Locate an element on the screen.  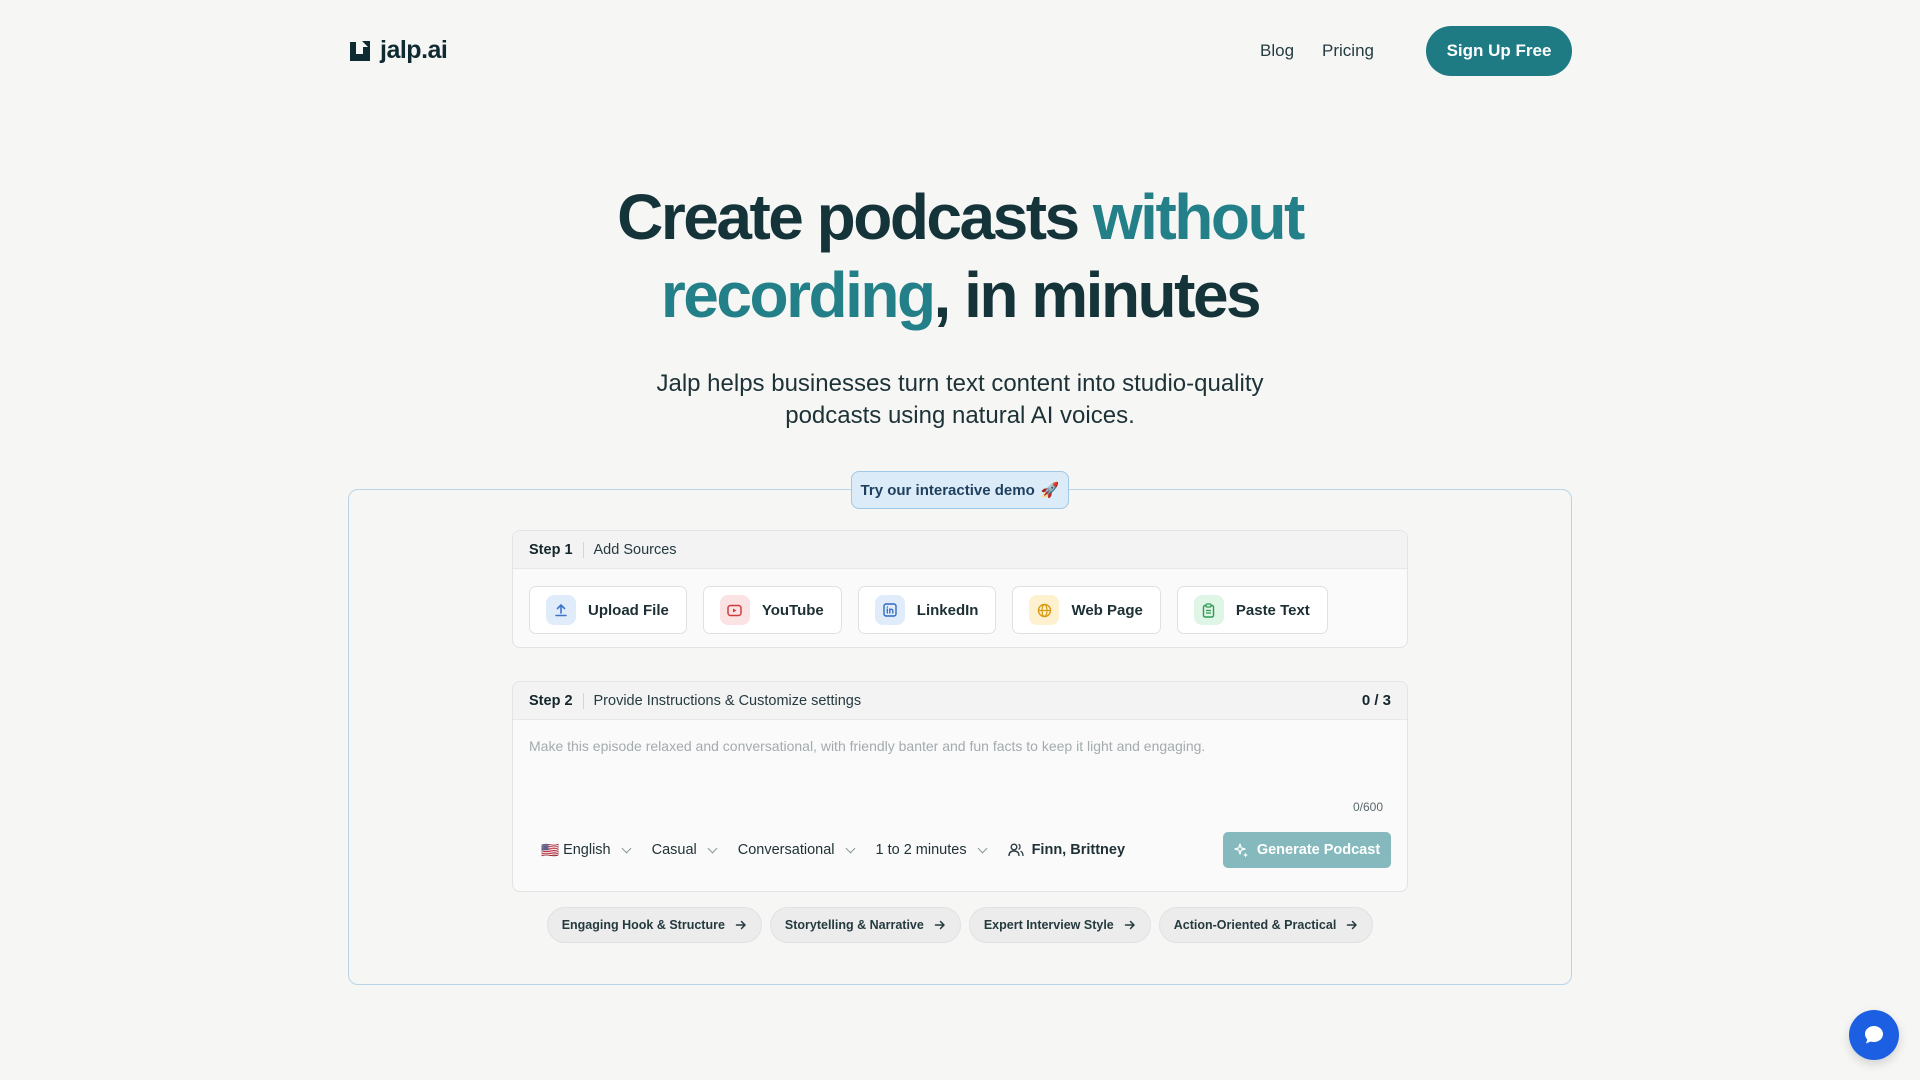
signup-button: Sign Up Free is located at coordinates (1499, 51).